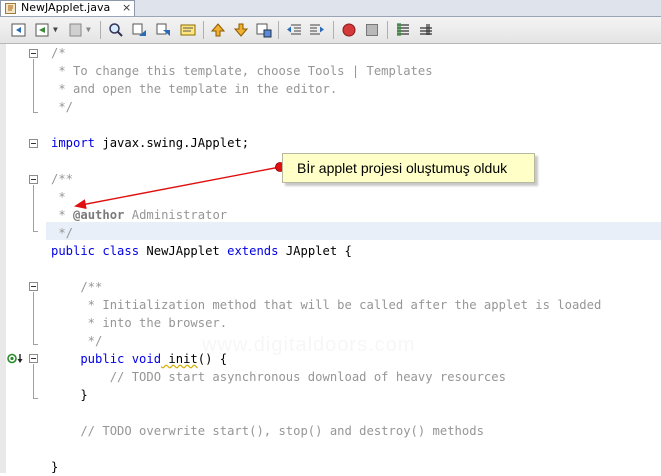 The width and height of the screenshot is (661, 476). What do you see at coordinates (176, 215) in the screenshot?
I see `code-text: Administrator` at bounding box center [176, 215].